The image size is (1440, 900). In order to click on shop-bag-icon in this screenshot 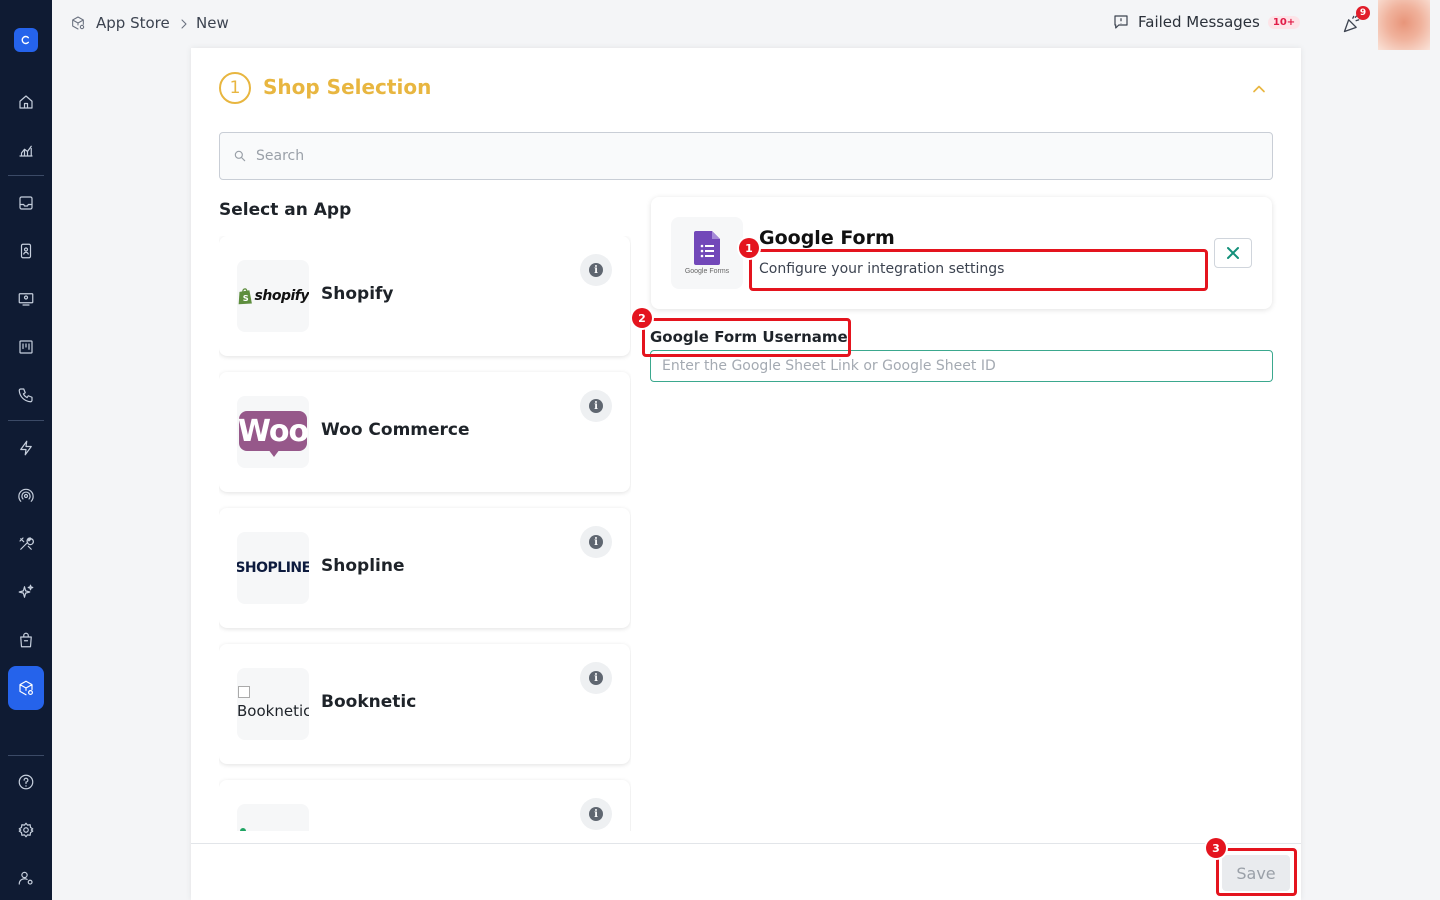, I will do `click(26, 640)`.